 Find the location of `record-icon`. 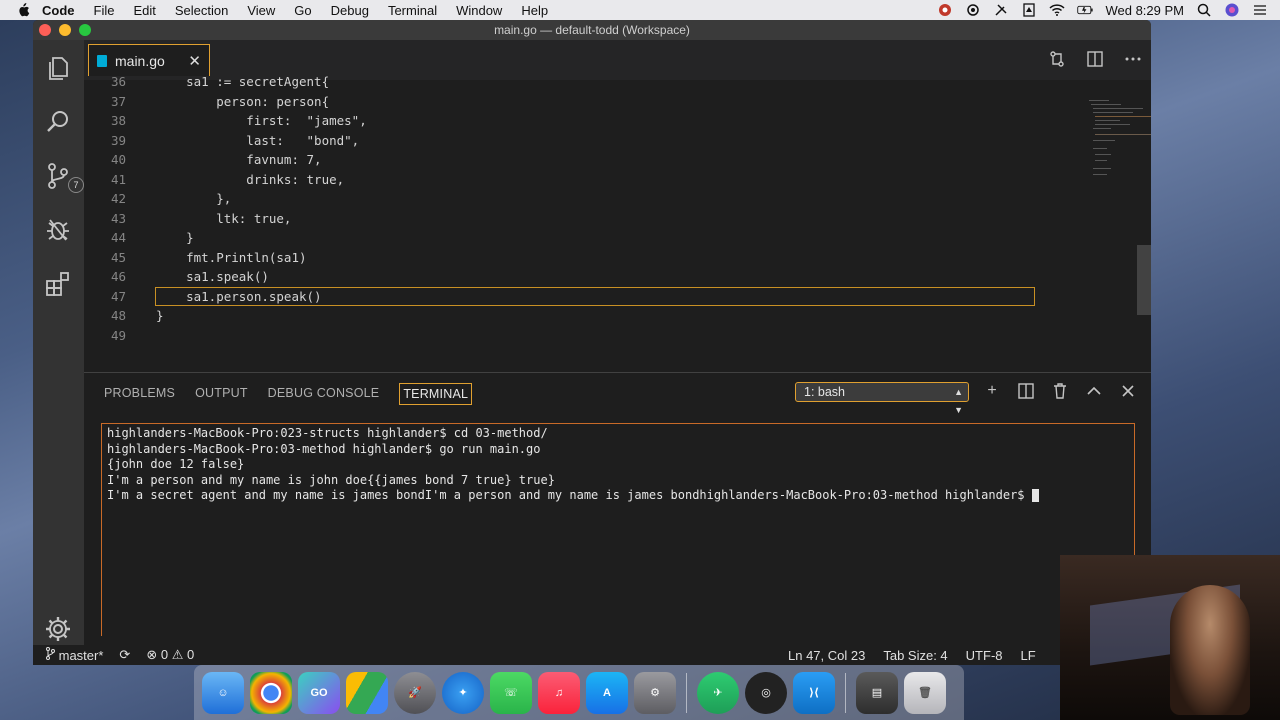

record-icon is located at coordinates (945, 10).